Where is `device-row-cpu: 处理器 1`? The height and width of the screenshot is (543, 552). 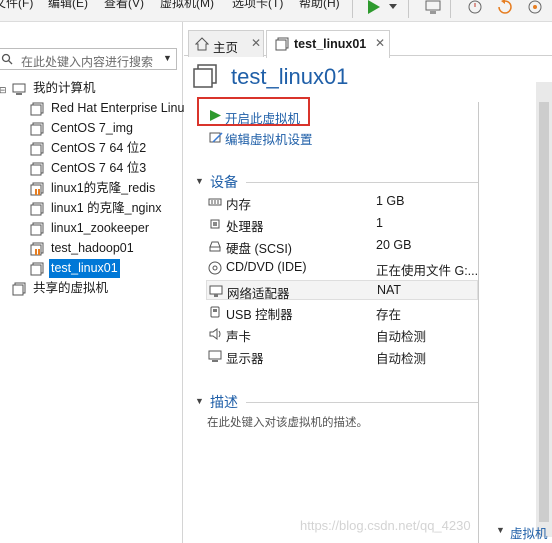 device-row-cpu: 处理器 1 is located at coordinates (342, 224).